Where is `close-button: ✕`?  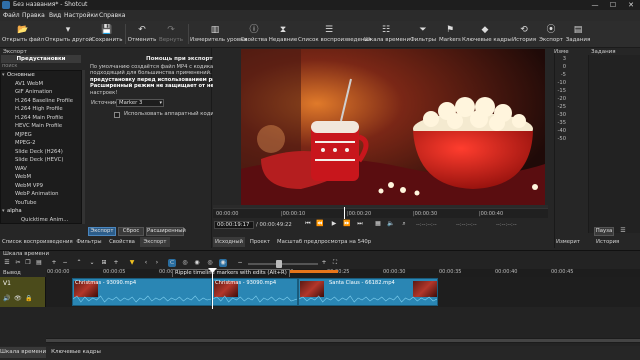 close-button: ✕ is located at coordinates (631, 5).